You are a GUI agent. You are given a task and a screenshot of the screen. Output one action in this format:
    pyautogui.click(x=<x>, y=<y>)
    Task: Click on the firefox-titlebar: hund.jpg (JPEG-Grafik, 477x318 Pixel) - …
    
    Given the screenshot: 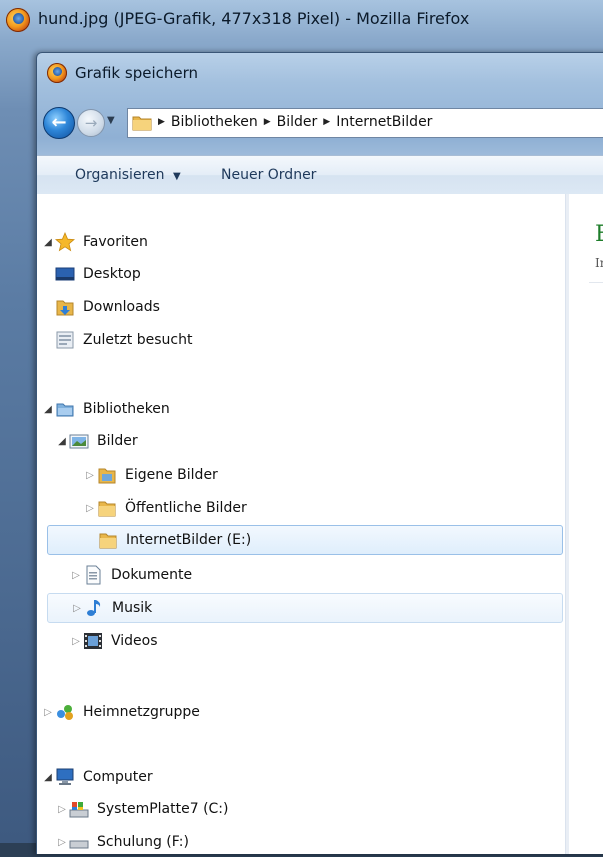 What is the action you would take?
    pyautogui.click(x=301, y=20)
    